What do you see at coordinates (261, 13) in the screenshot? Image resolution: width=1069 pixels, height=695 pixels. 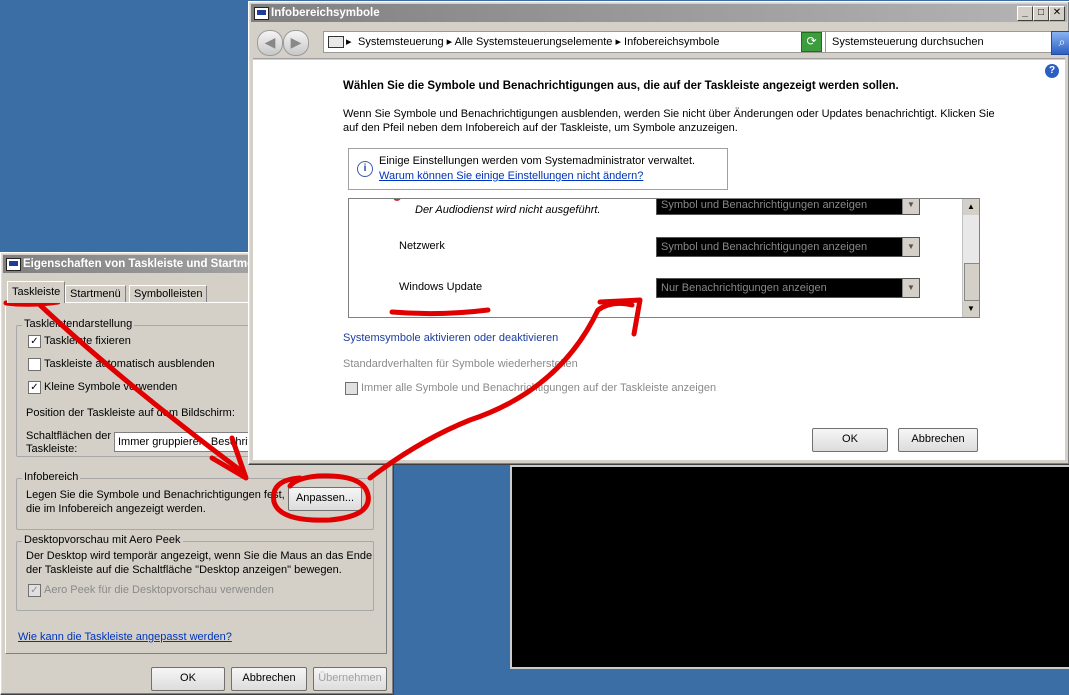 I see `control-panel-icon` at bounding box center [261, 13].